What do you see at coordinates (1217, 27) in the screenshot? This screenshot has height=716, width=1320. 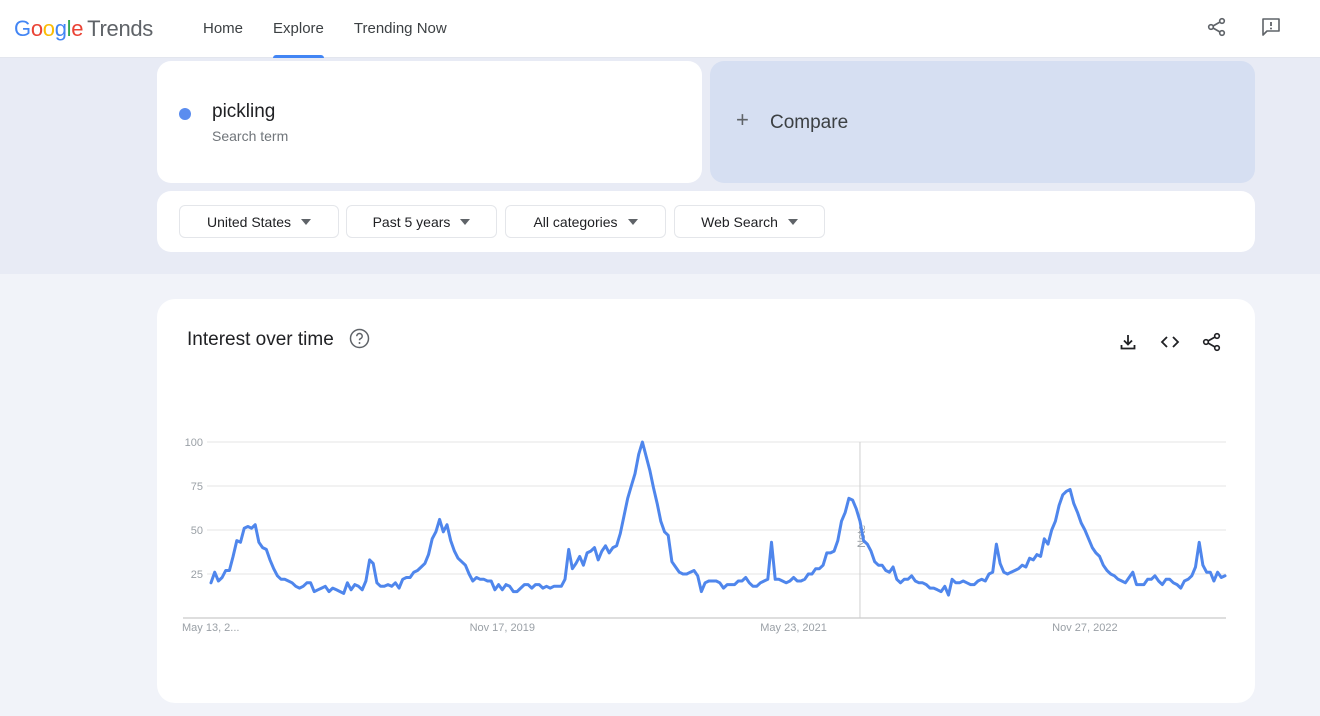 I see `share-icon` at bounding box center [1217, 27].